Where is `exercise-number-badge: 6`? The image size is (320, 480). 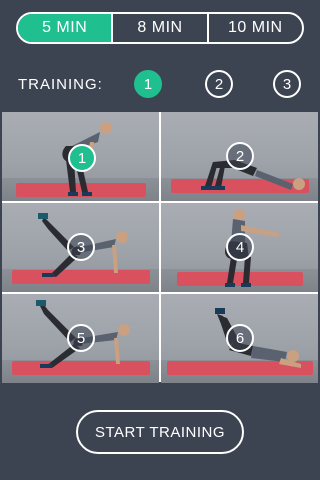 exercise-number-badge: 6 is located at coordinates (240, 338).